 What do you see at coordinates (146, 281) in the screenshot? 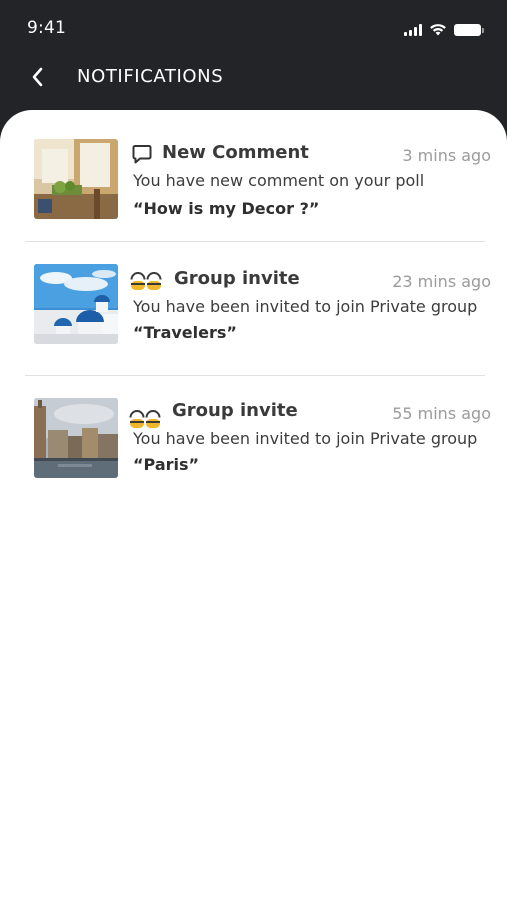
I see `group-icon` at bounding box center [146, 281].